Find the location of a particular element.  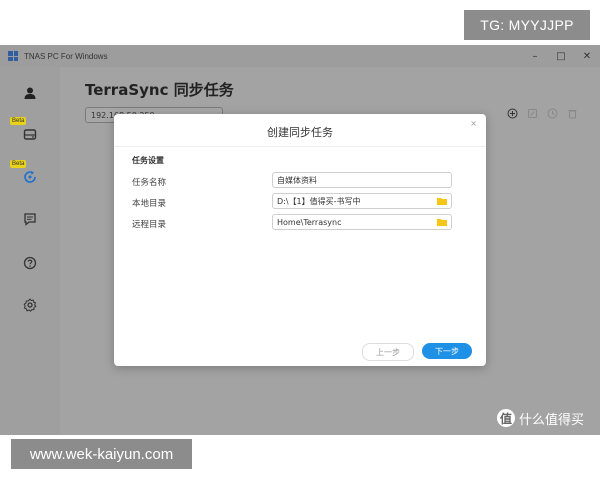

brand-logo-icon: 值 is located at coordinates (506, 418).